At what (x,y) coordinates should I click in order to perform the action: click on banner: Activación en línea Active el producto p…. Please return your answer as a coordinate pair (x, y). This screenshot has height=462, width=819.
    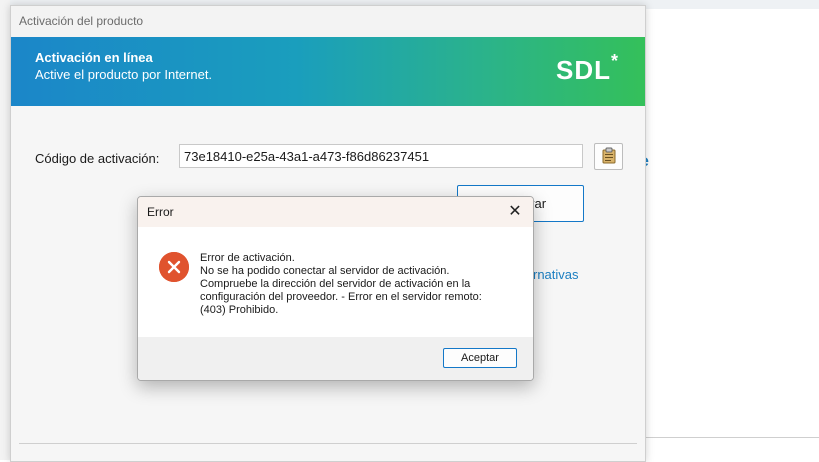
    Looking at the image, I should click on (328, 71).